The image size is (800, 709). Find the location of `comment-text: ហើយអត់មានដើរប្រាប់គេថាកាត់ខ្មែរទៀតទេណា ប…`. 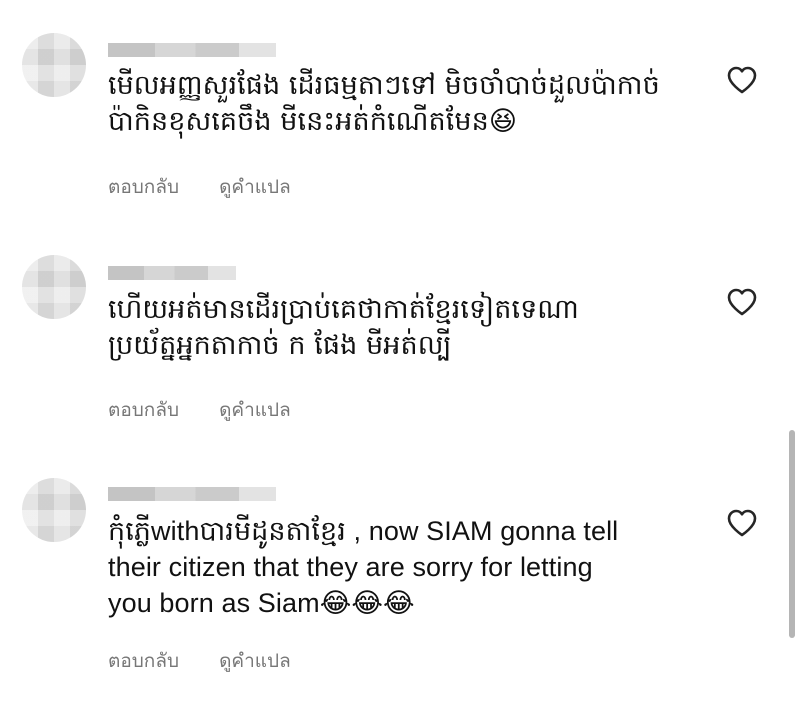

comment-text: ហើយអត់មានដើរប្រាប់គេថាកាត់ខ្មែរទៀតទេណា ប… is located at coordinates (343, 327).